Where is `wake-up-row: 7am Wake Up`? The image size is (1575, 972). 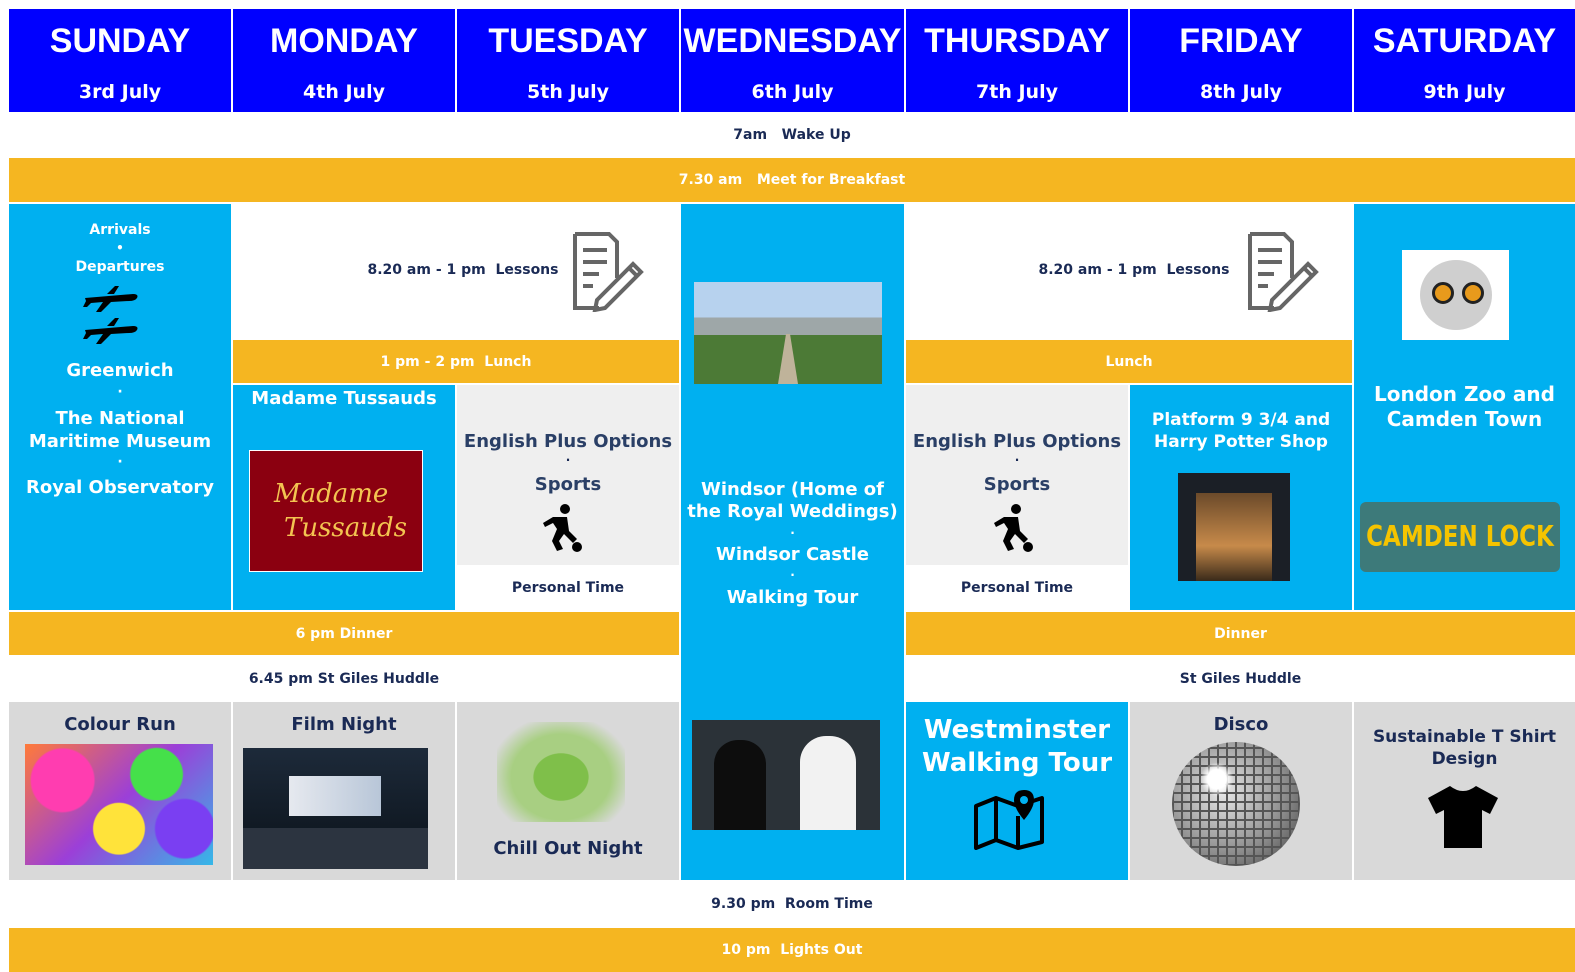 wake-up-row: 7am Wake Up is located at coordinates (792, 135).